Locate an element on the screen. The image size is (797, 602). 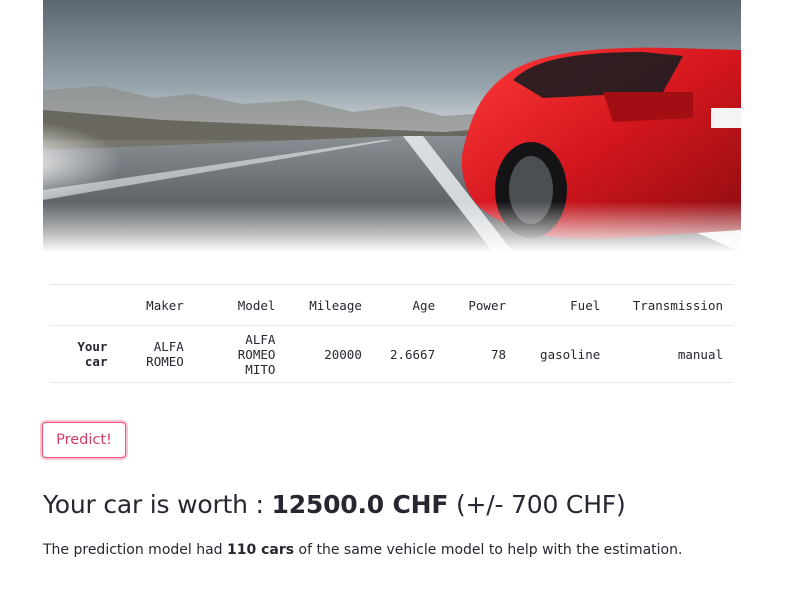
column-header-fuel: Fuel is located at coordinates (585, 305).